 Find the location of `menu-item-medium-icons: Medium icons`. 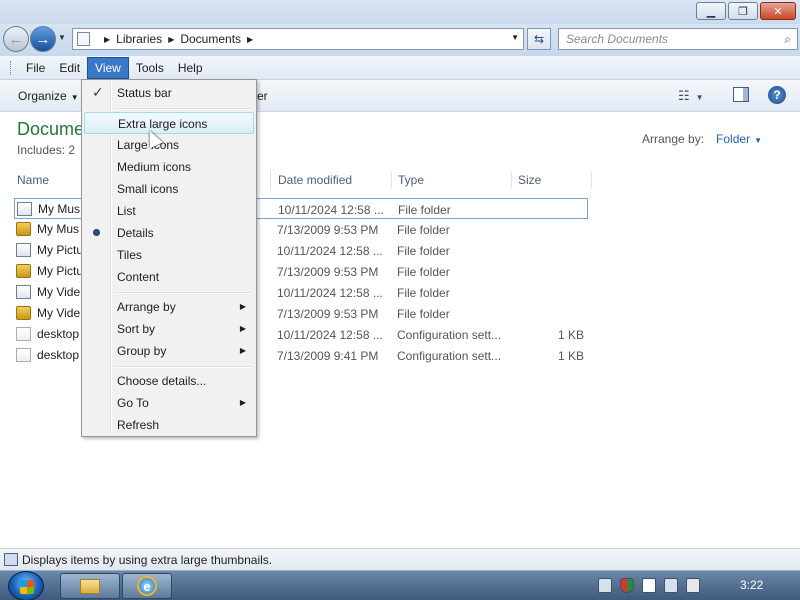

menu-item-medium-icons: Medium icons is located at coordinates (169, 167).